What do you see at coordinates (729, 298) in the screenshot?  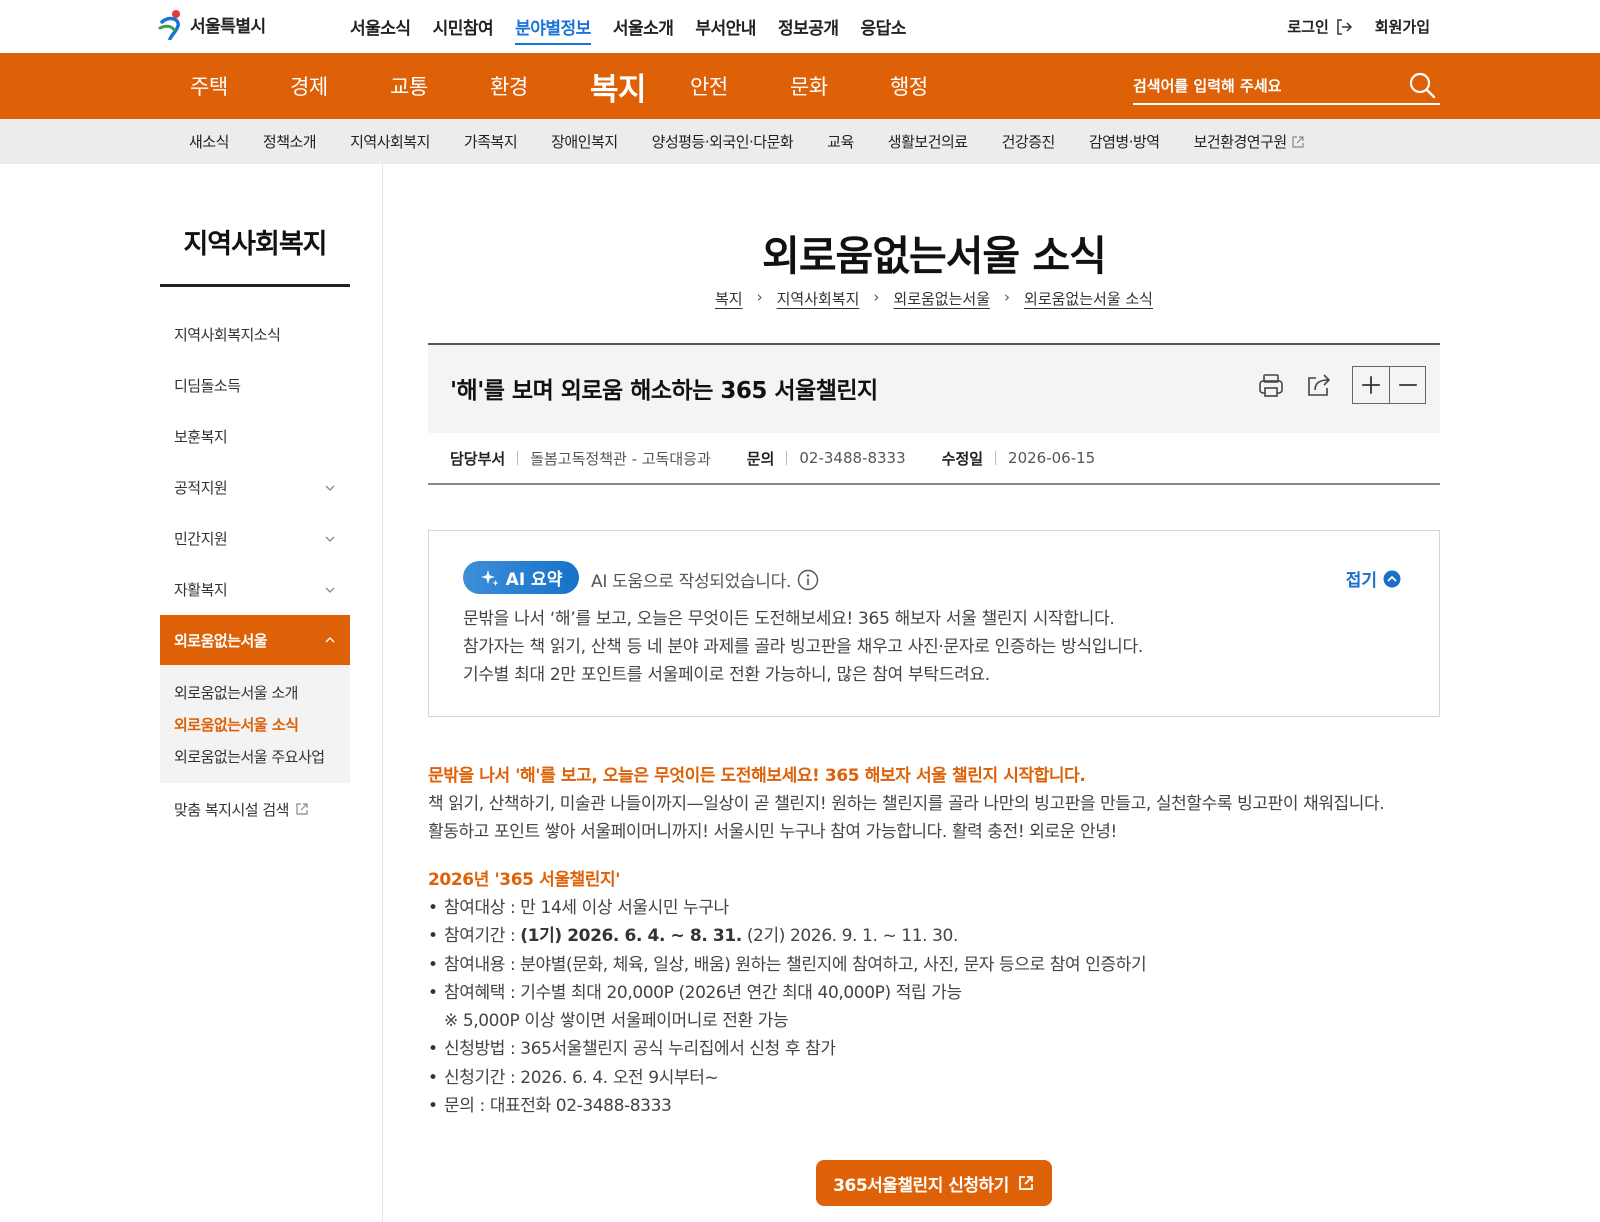 I see `breadcrumb-welfare: 복지` at bounding box center [729, 298].